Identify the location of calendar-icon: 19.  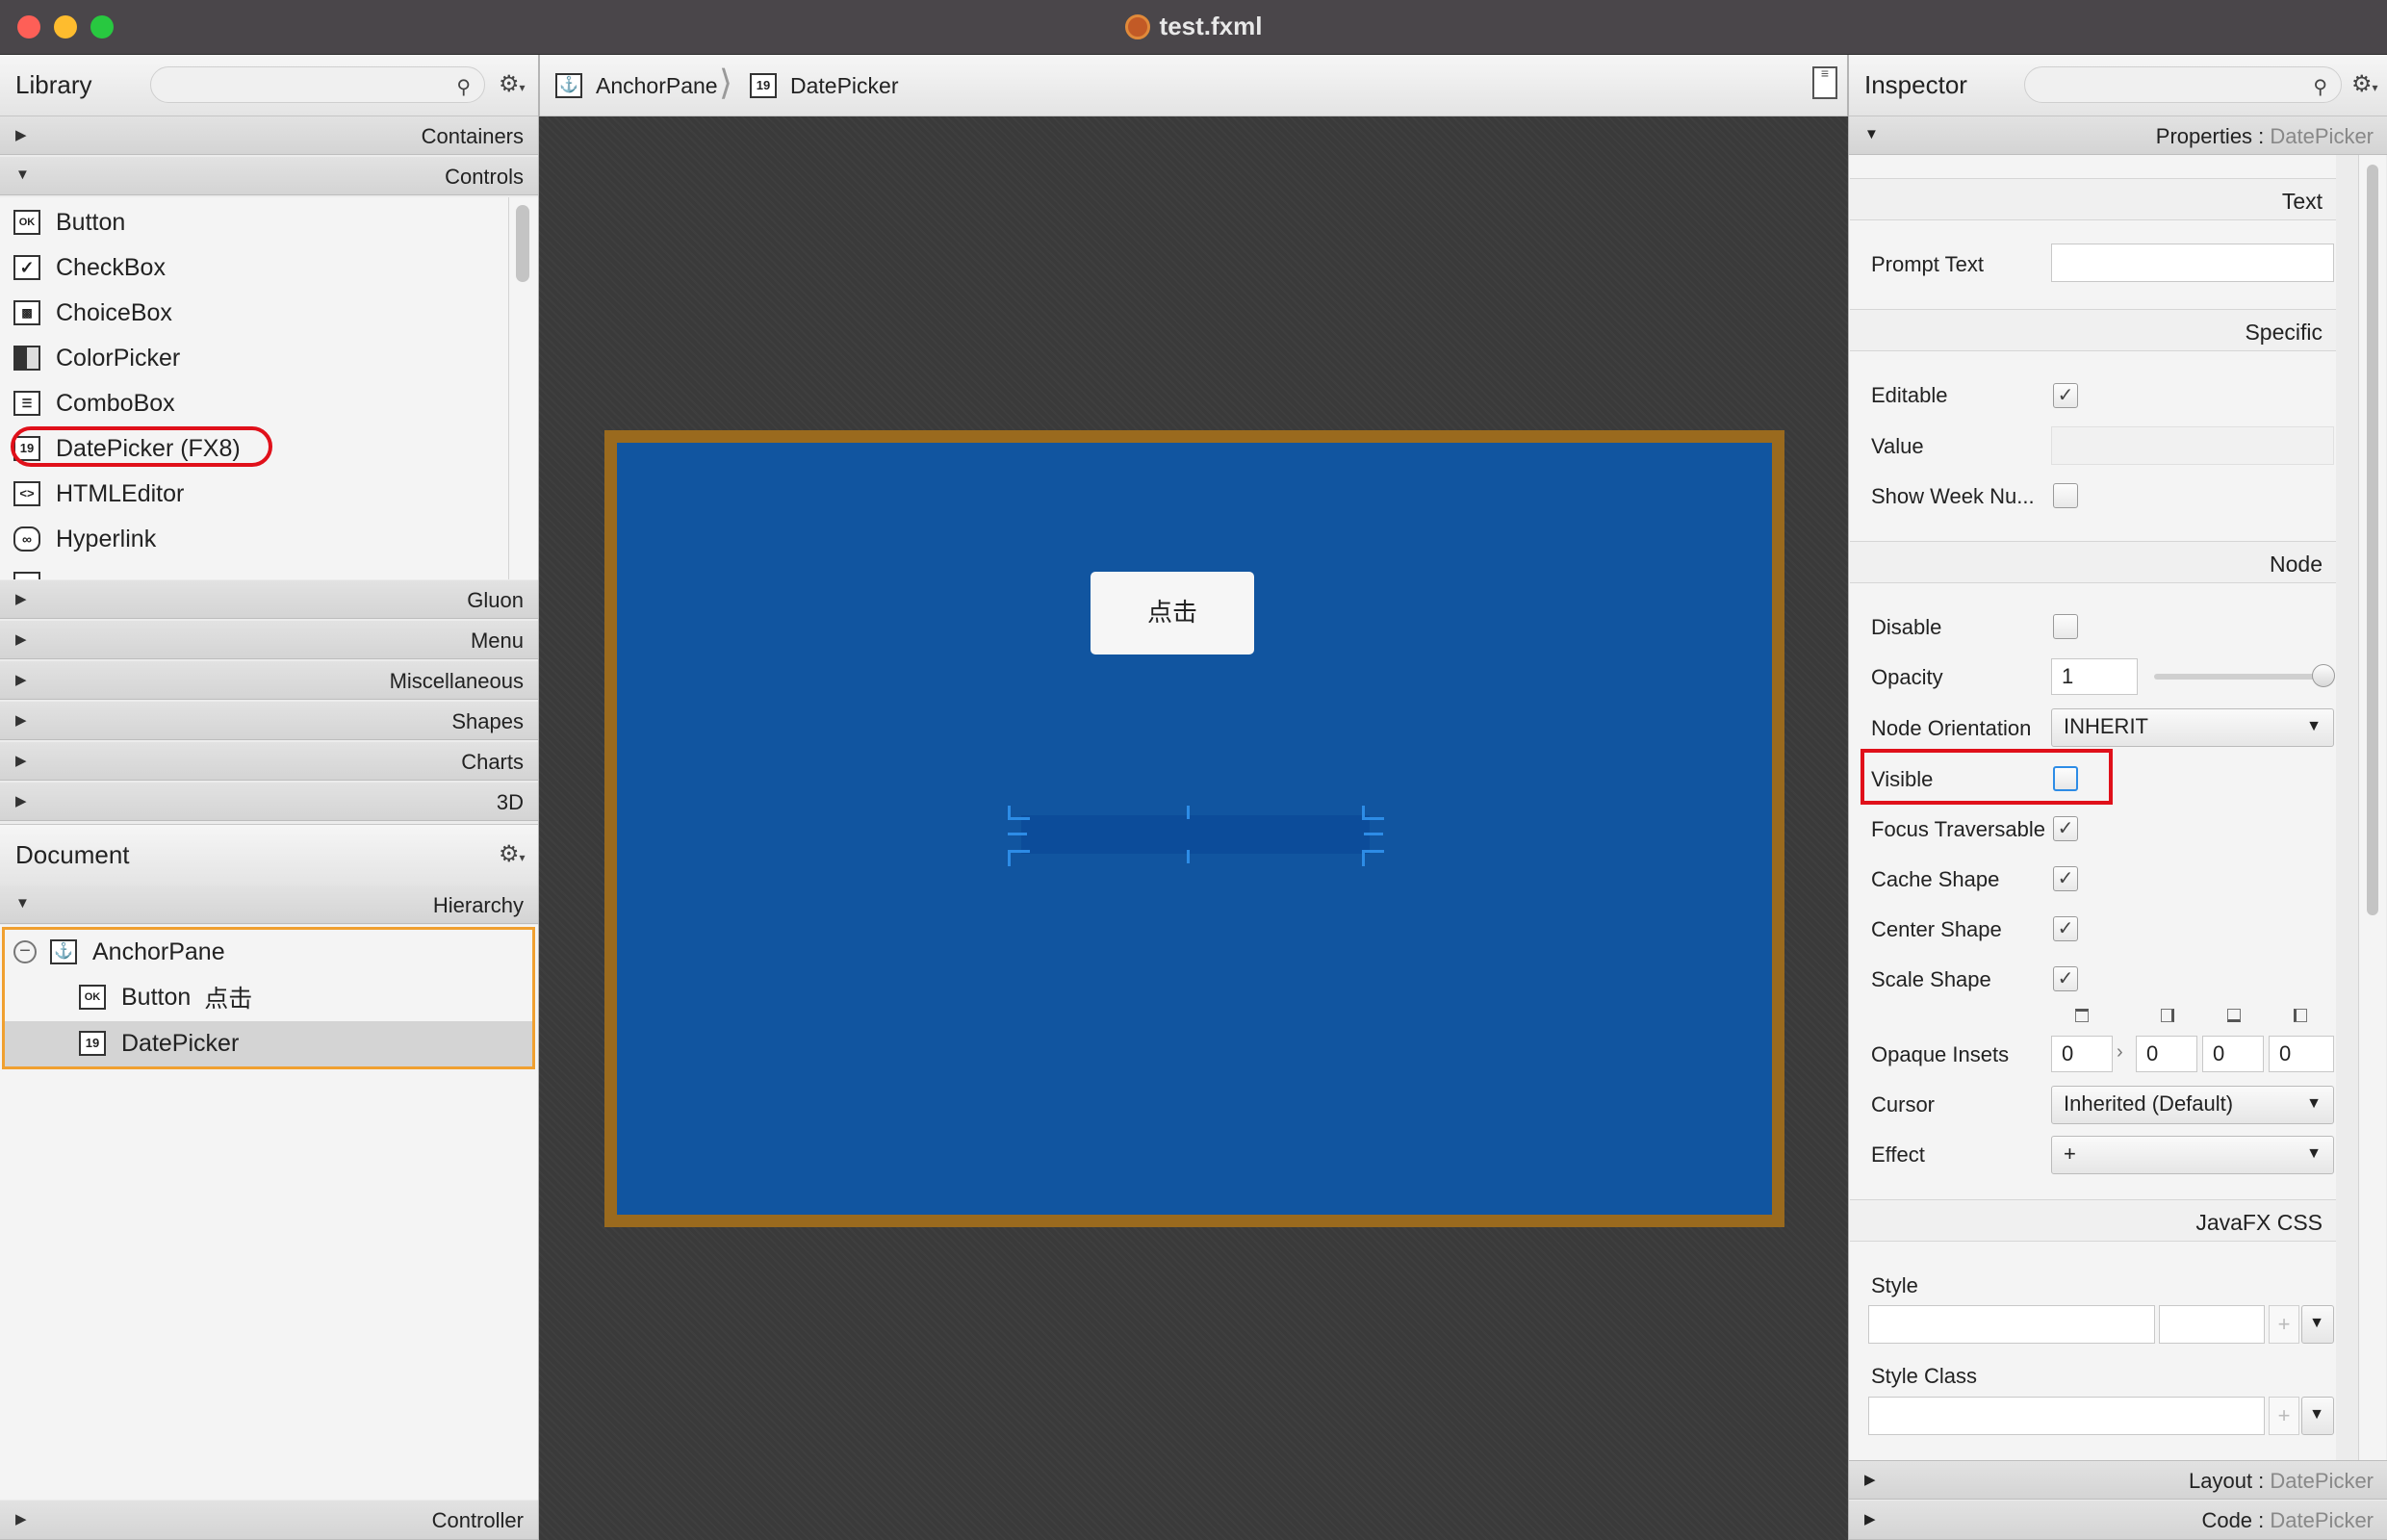
(763, 85).